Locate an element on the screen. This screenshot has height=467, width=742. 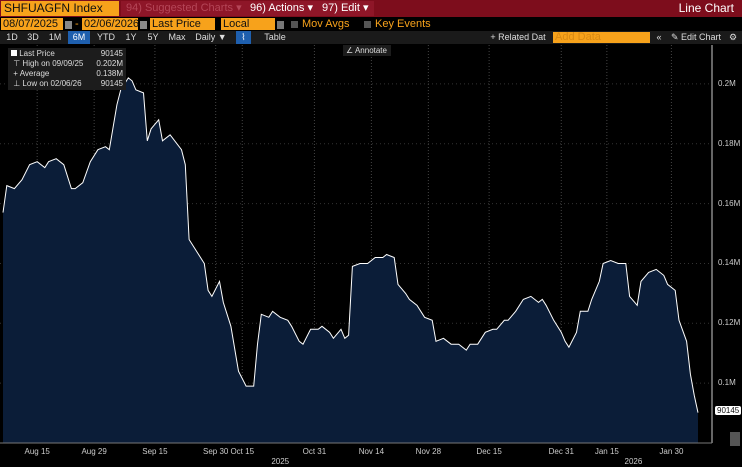
legend-label: Low on 02/06/26 is located at coordinates (52, 83).